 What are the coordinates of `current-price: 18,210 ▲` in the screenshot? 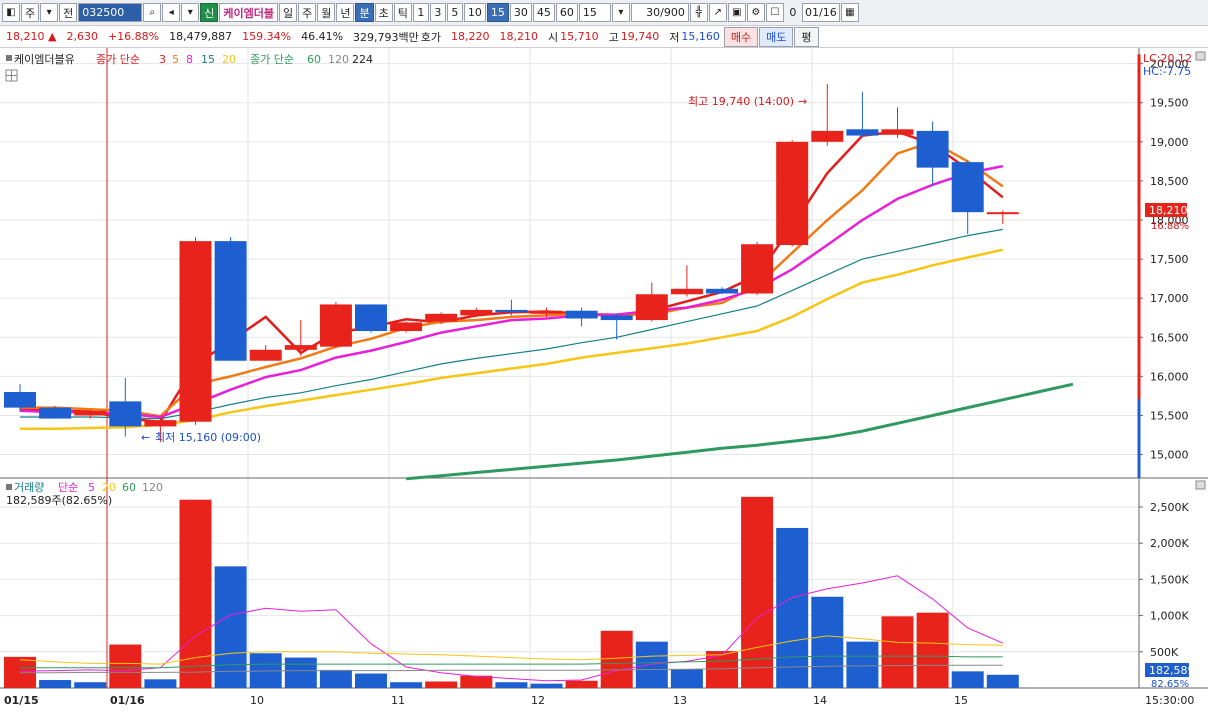 It's located at (31, 36).